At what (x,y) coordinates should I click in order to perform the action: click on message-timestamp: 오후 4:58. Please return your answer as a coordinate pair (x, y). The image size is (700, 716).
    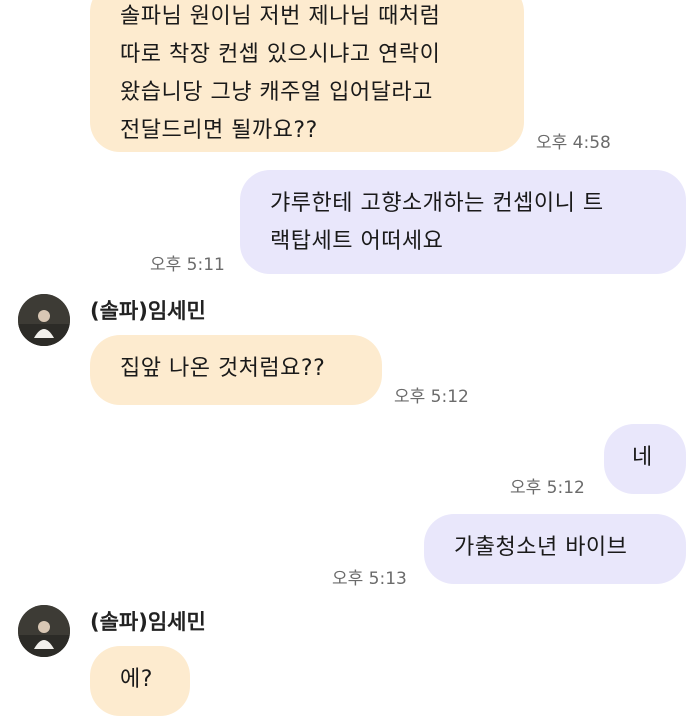
    Looking at the image, I should click on (573, 143).